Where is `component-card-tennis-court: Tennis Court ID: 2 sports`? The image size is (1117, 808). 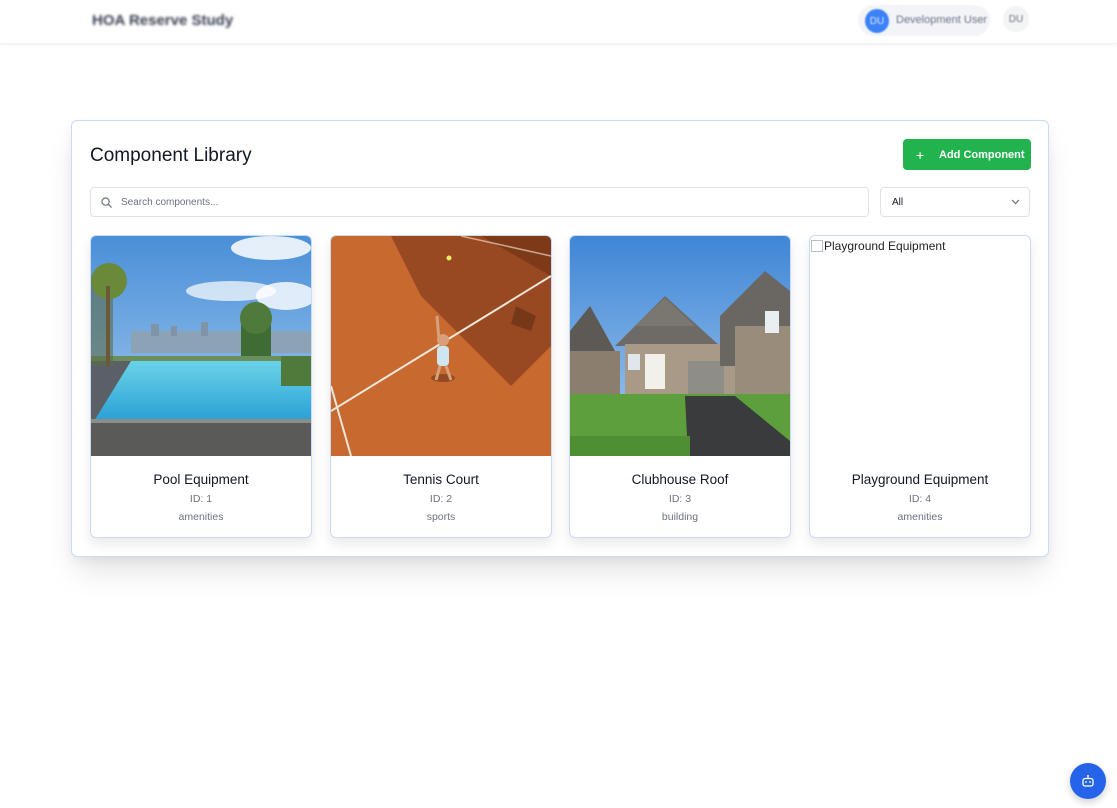
component-card-tennis-court: Tennis Court ID: 2 sports is located at coordinates (441, 386).